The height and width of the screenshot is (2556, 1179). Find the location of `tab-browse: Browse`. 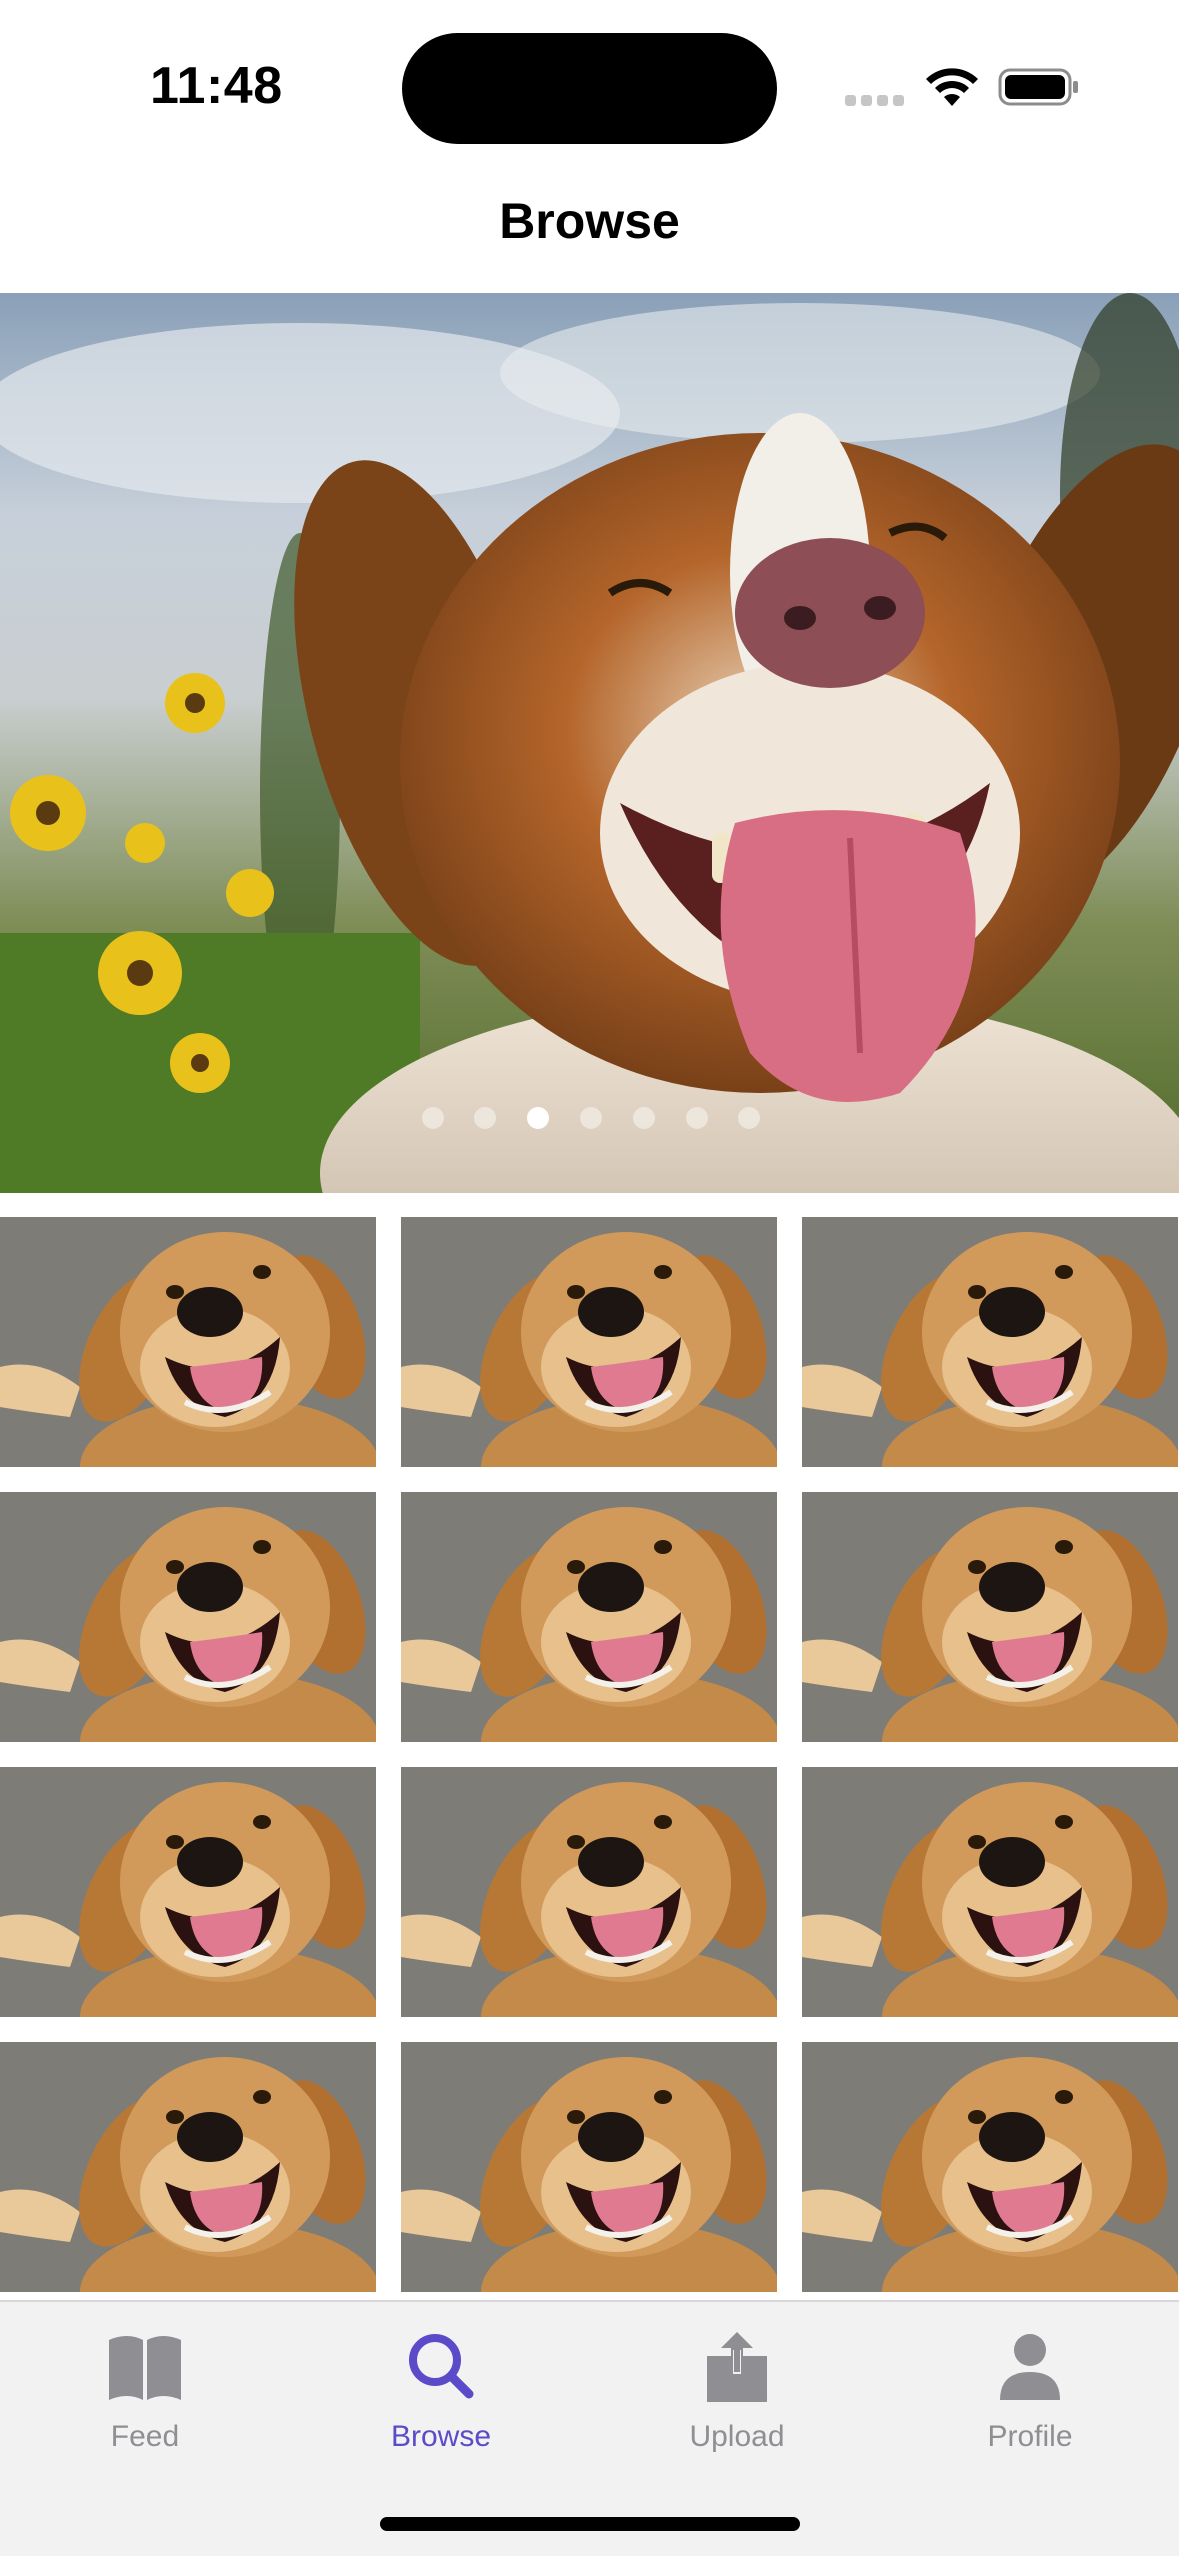

tab-browse: Browse is located at coordinates (441, 2403).